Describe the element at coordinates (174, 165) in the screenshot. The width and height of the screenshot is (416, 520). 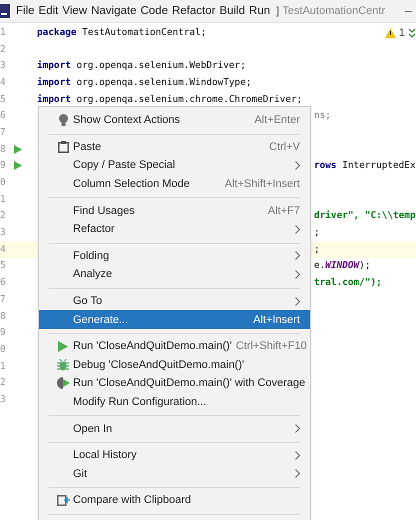
I see `menu-item: Copy / Paste Special` at that location.